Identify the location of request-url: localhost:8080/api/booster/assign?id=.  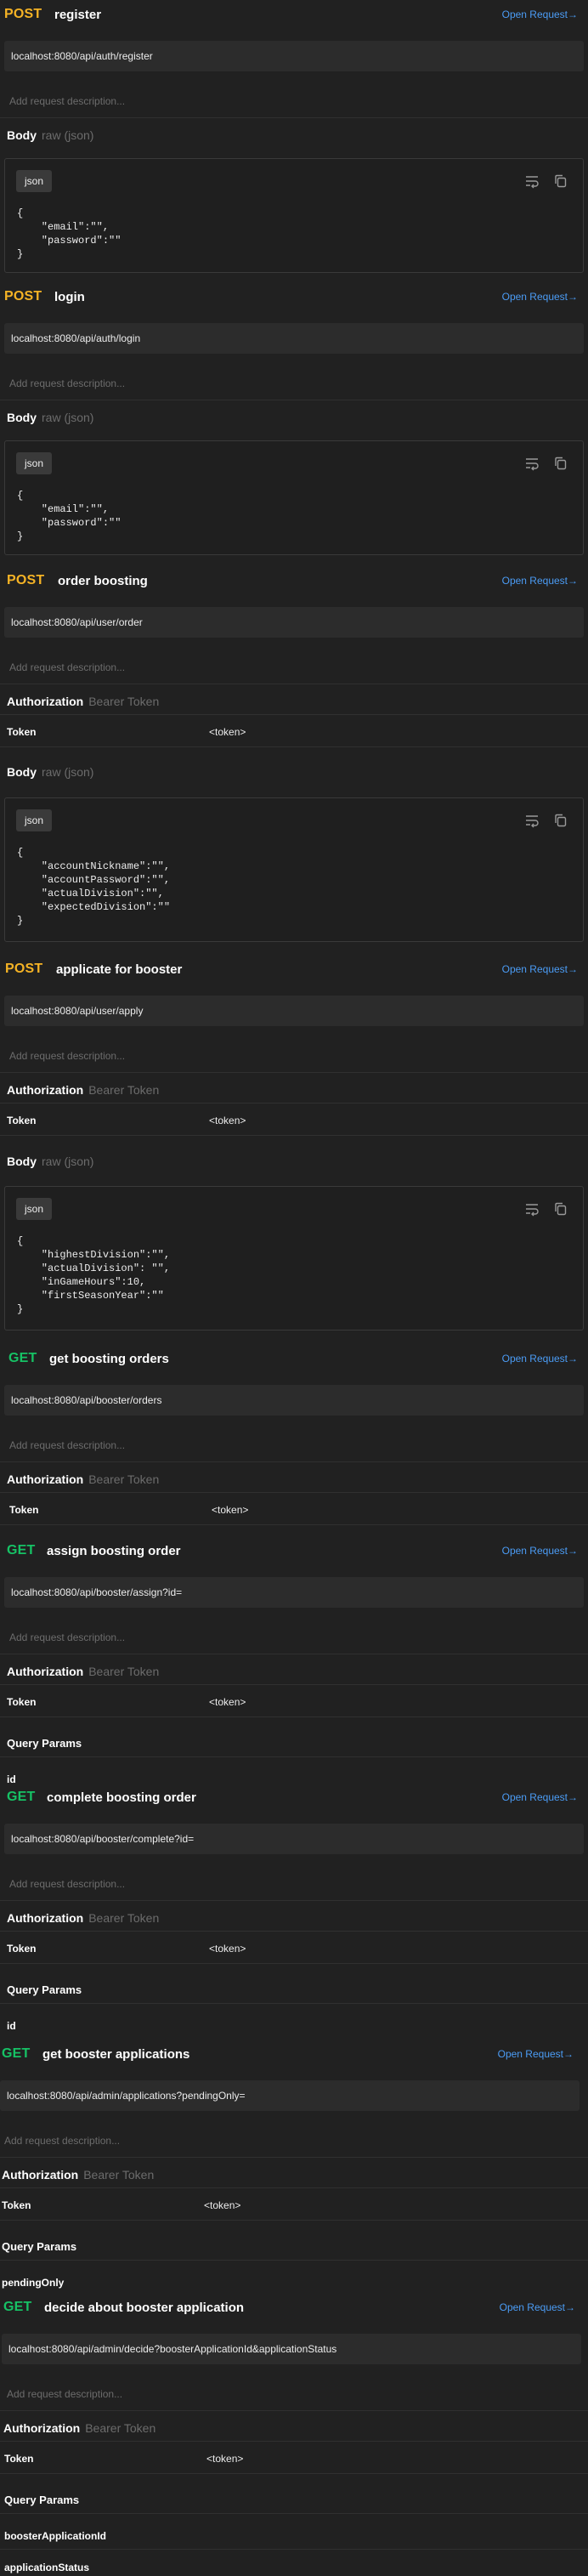
(294, 1593).